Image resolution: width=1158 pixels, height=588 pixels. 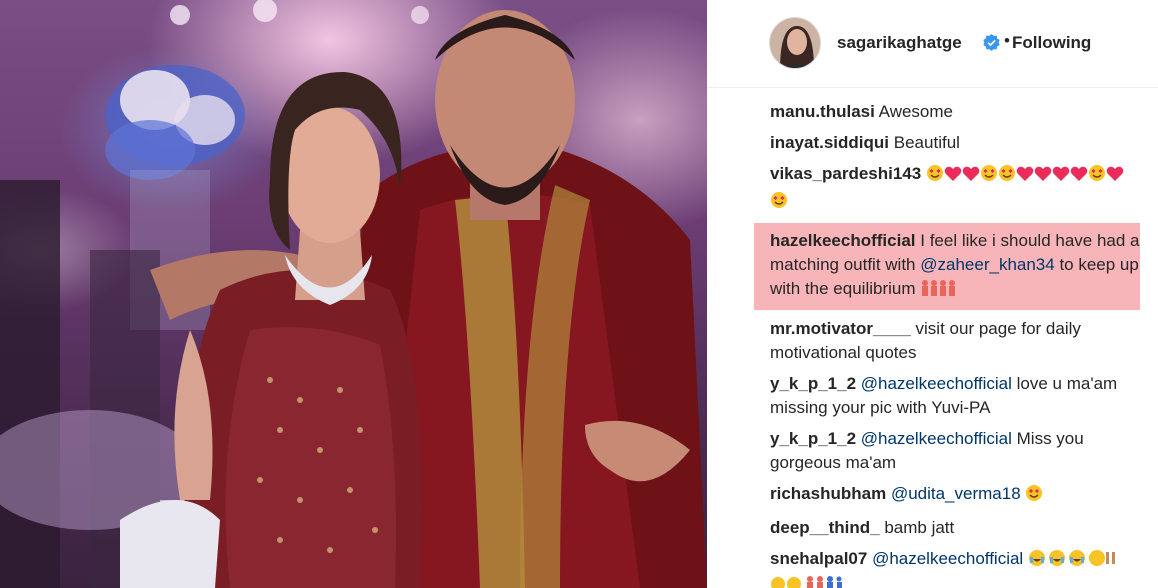 What do you see at coordinates (829, 142) in the screenshot?
I see `comment-username: inayat.siddiqui` at bounding box center [829, 142].